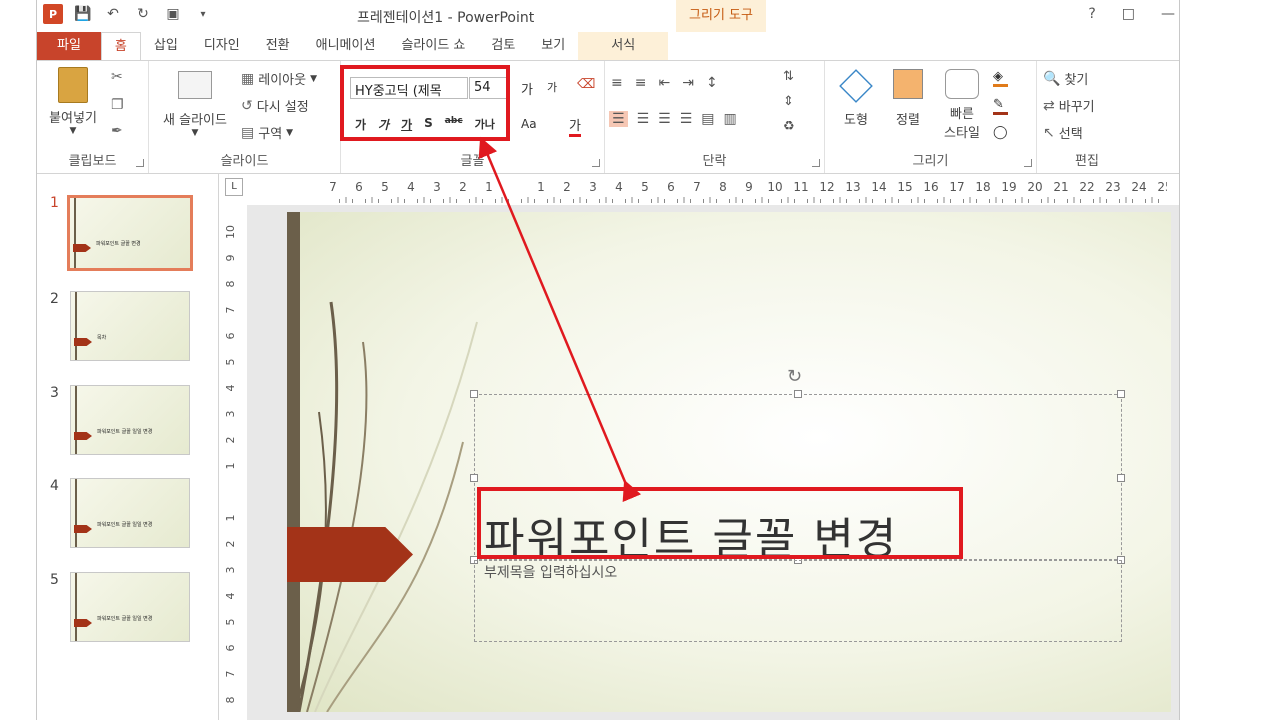  Describe the element at coordinates (503, 46) in the screenshot. I see `tab-review: 검토` at that location.